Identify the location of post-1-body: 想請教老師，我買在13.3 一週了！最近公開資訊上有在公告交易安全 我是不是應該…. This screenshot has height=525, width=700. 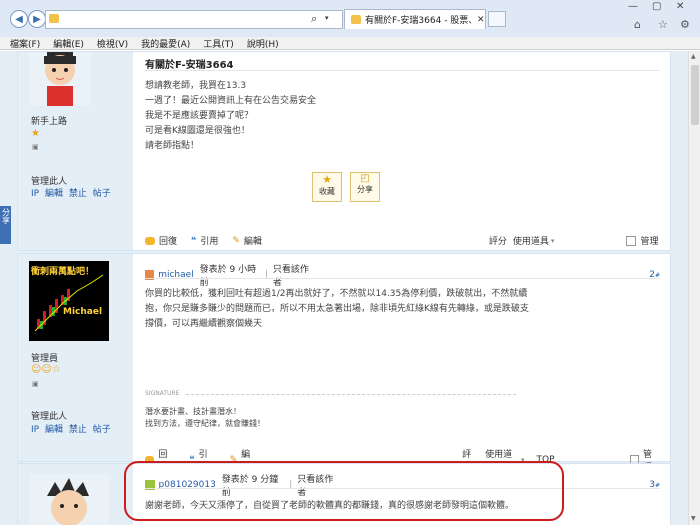
(402, 116).